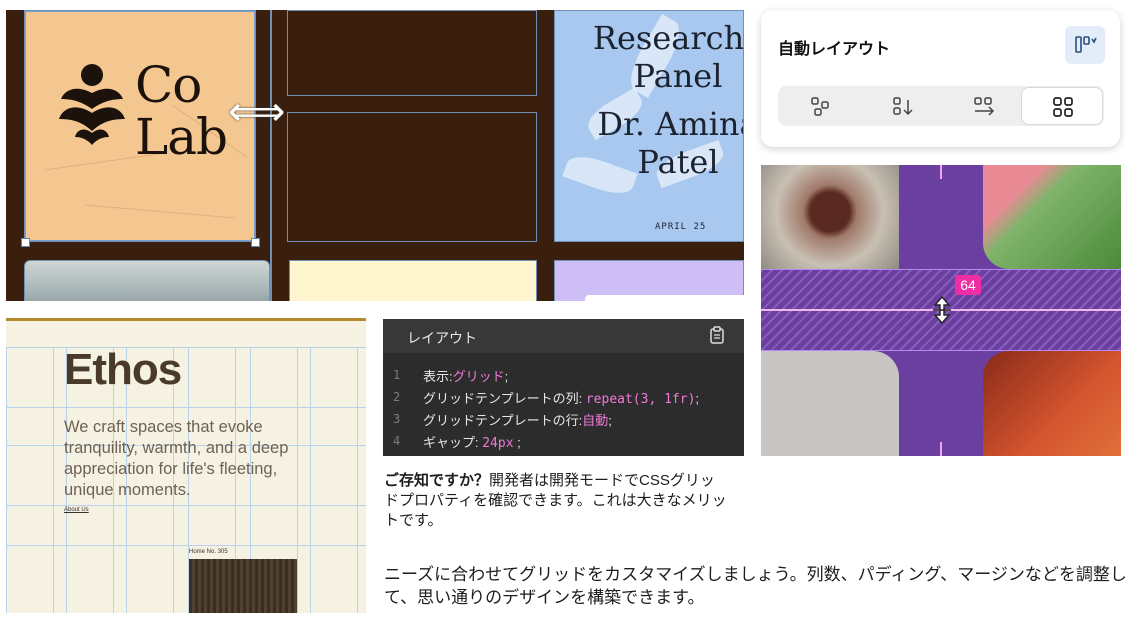  I want to click on colab-wordmark: Co Lab, so click(181, 111).